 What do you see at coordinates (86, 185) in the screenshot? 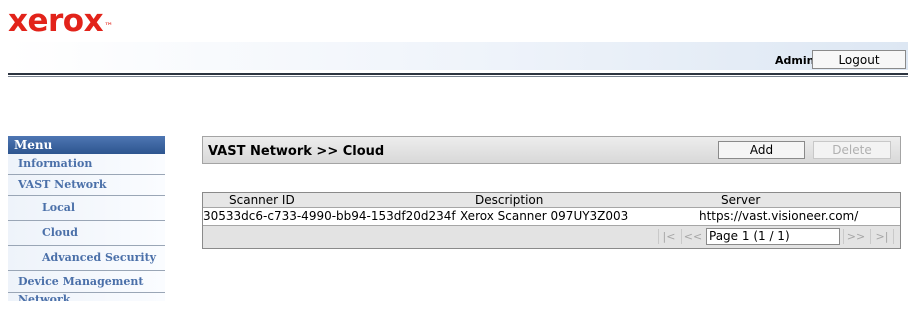
I see `menu-item-vast-network: VAST Network` at bounding box center [86, 185].